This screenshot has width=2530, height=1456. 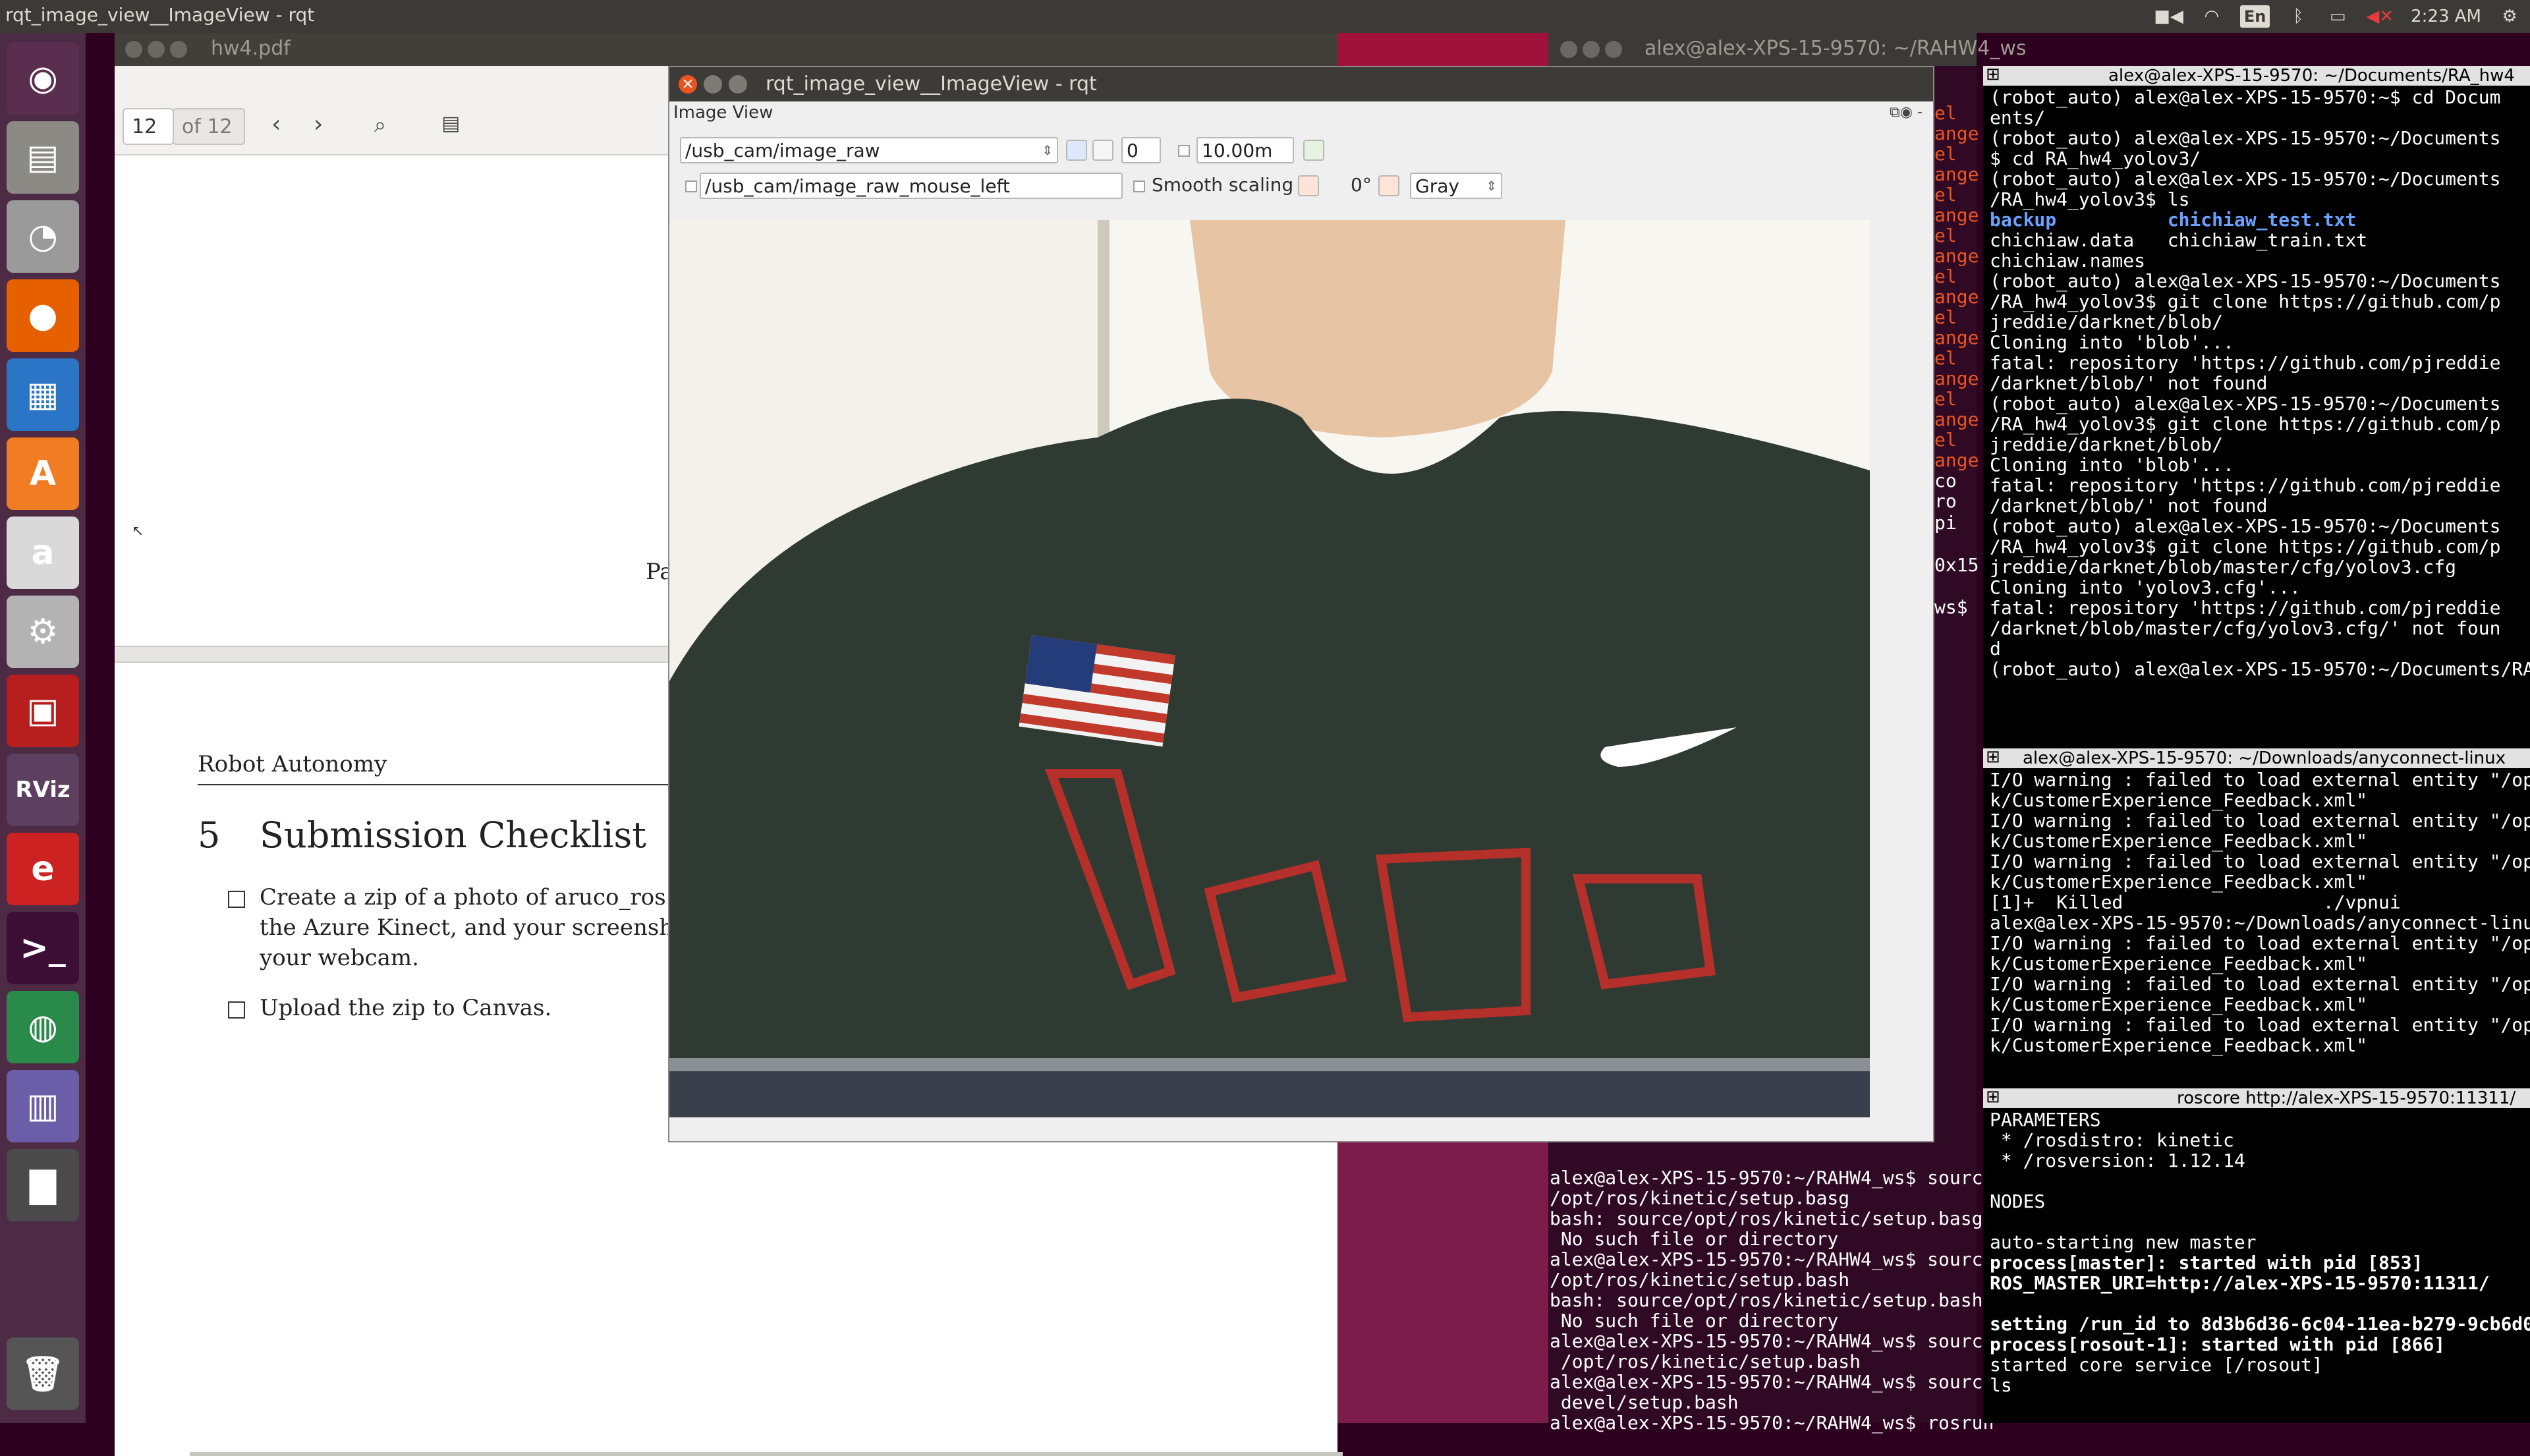 I want to click on topic-selector: /usb_cam/image_raw ⇕, so click(x=869, y=150).